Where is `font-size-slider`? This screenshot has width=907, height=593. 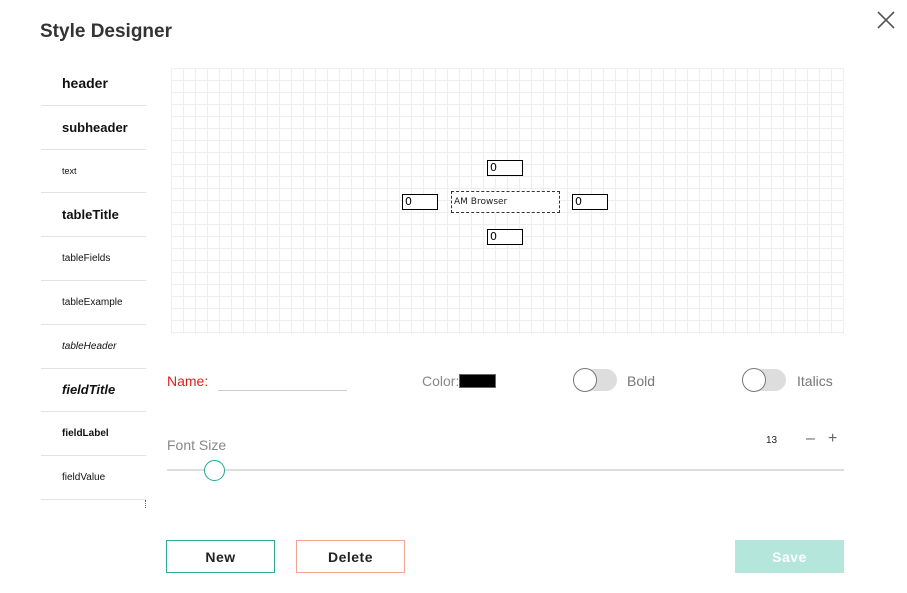
font-size-slider is located at coordinates (505, 470).